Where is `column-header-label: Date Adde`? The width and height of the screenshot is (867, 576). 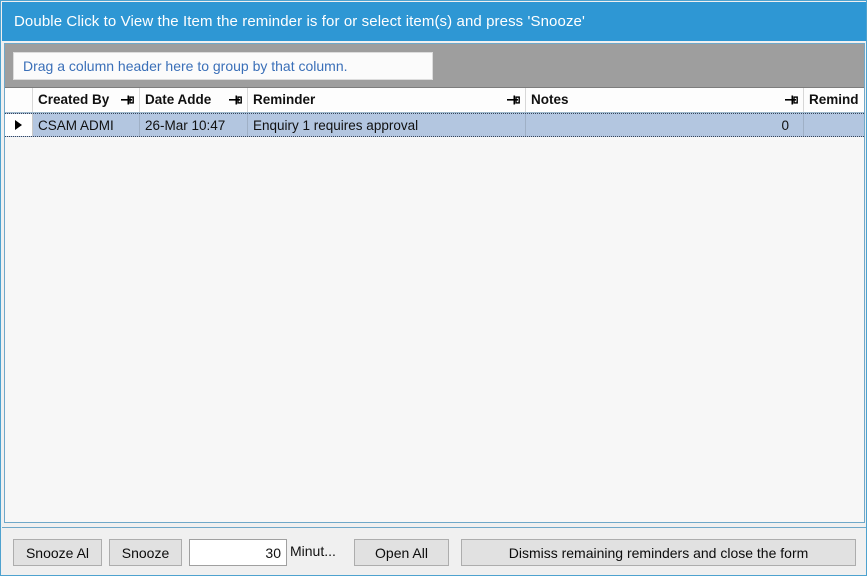
column-header-label: Date Adde is located at coordinates (178, 100).